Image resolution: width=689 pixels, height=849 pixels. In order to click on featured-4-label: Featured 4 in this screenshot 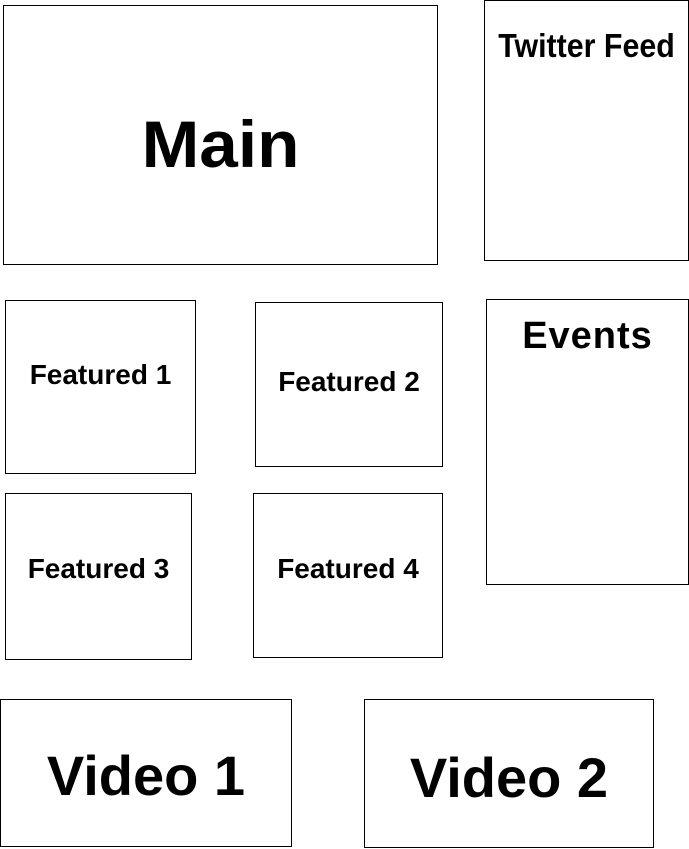, I will do `click(348, 568)`.